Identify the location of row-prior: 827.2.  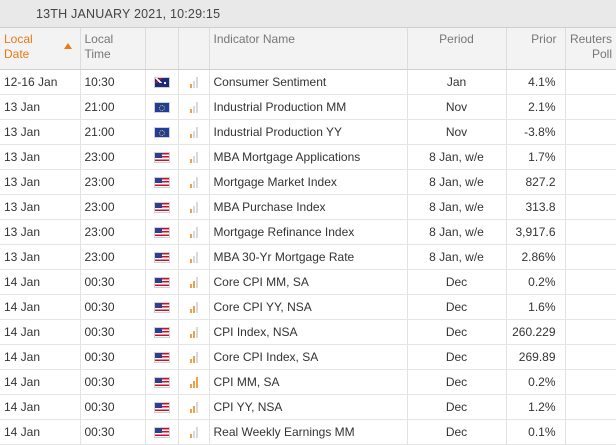
(536, 182).